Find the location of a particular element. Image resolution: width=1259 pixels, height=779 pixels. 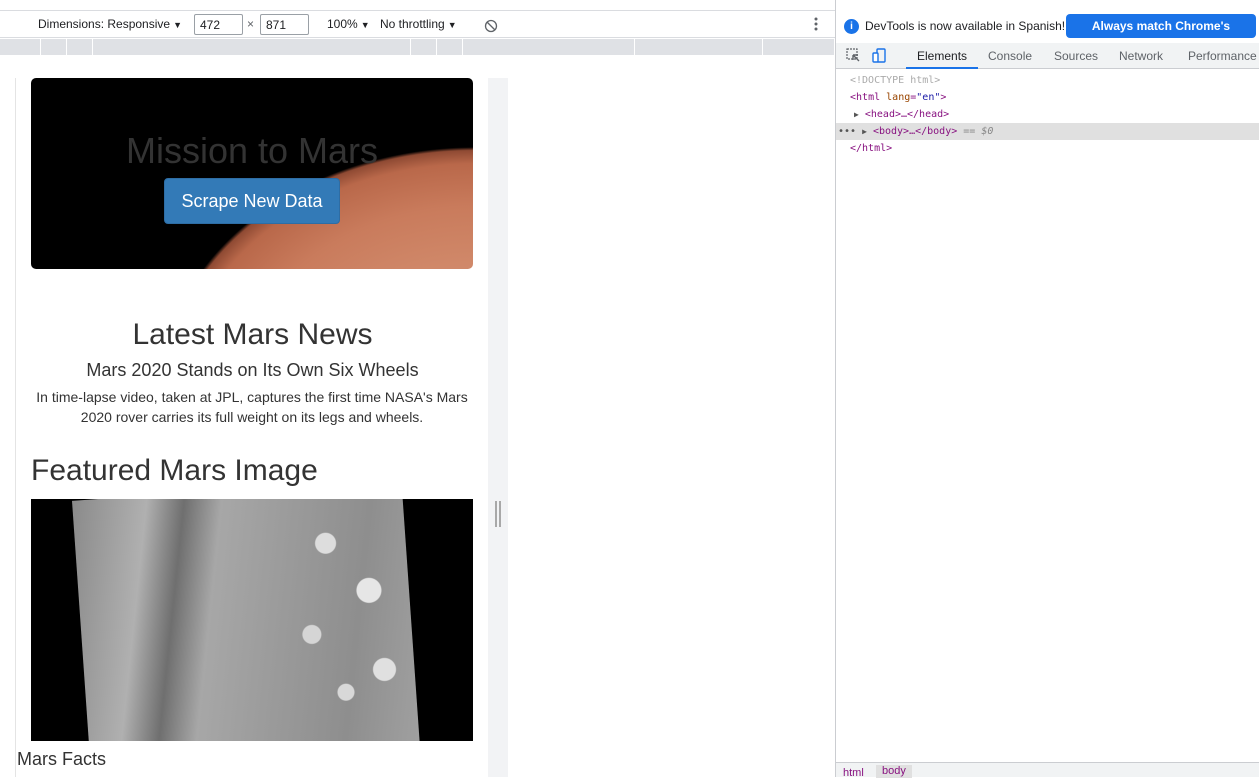

breadcrumb: html body is located at coordinates (1047, 770).